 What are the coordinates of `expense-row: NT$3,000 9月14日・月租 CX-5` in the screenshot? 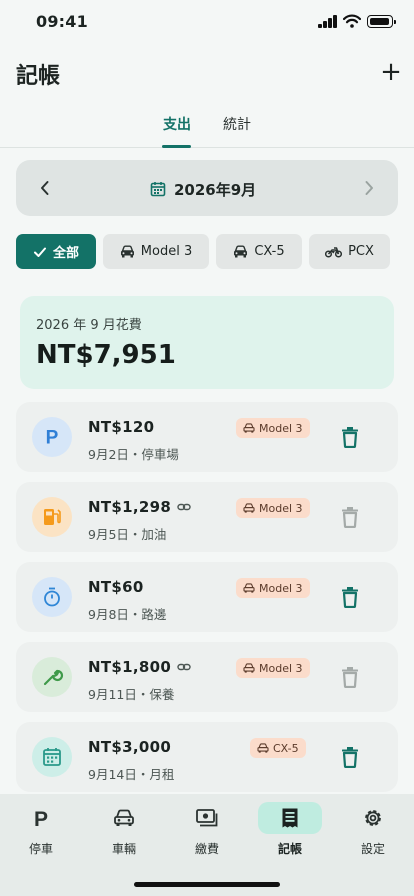 It's located at (207, 757).